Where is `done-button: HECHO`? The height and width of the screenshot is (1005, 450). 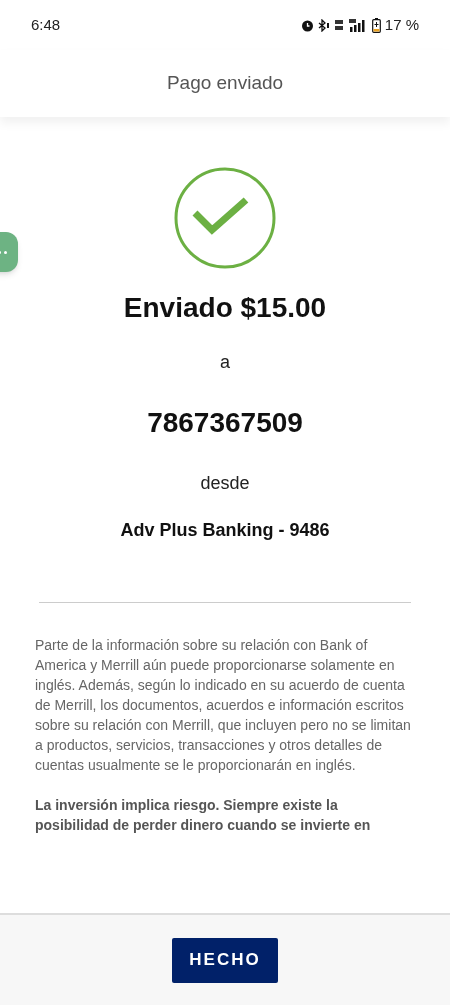
done-button: HECHO is located at coordinates (225, 960).